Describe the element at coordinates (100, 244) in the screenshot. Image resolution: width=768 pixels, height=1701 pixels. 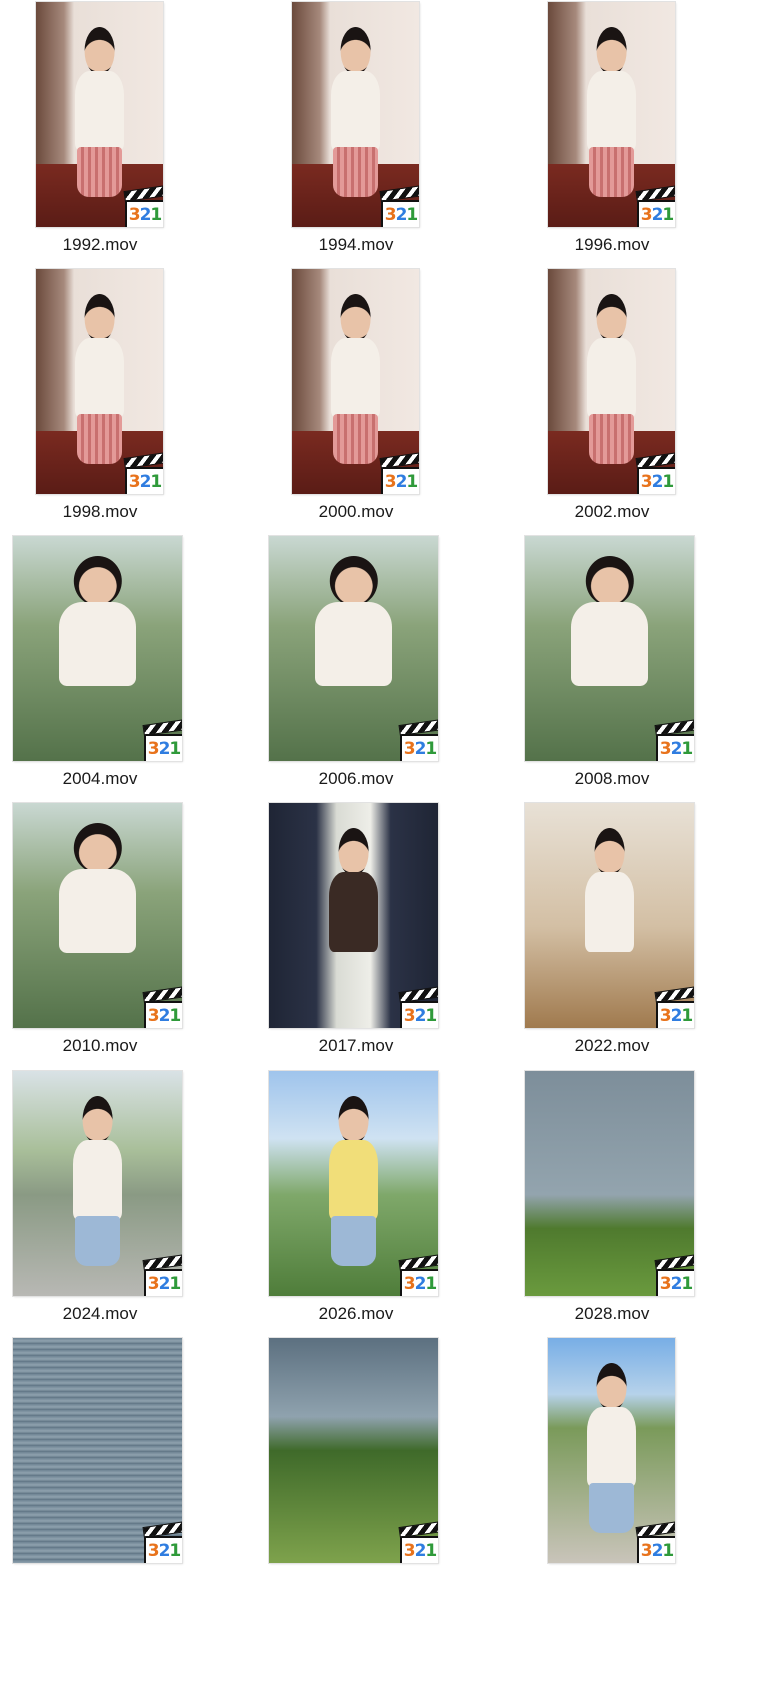
I see `file-name: 1992.mov` at that location.